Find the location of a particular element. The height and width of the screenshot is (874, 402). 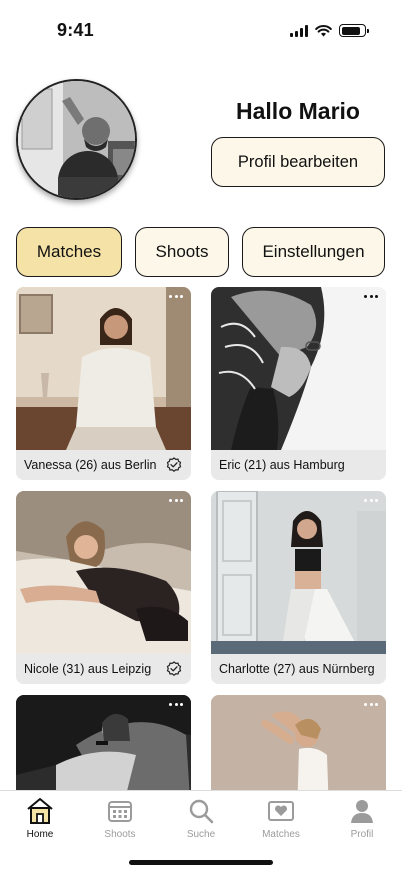

nav-label-matches: Matches is located at coordinates (281, 834).